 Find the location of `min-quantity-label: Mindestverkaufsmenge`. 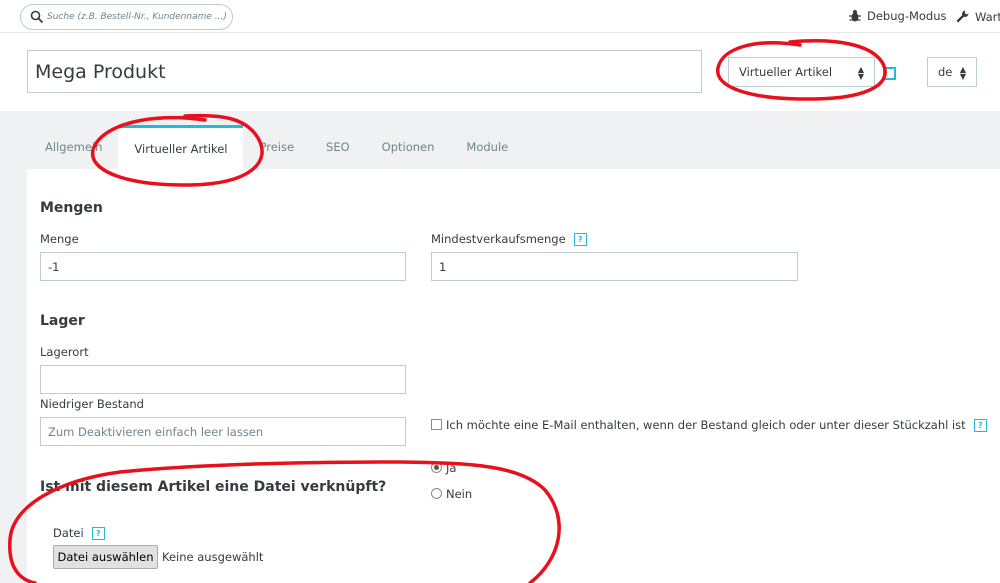

min-quantity-label: Mindestverkaufsmenge is located at coordinates (498, 239).